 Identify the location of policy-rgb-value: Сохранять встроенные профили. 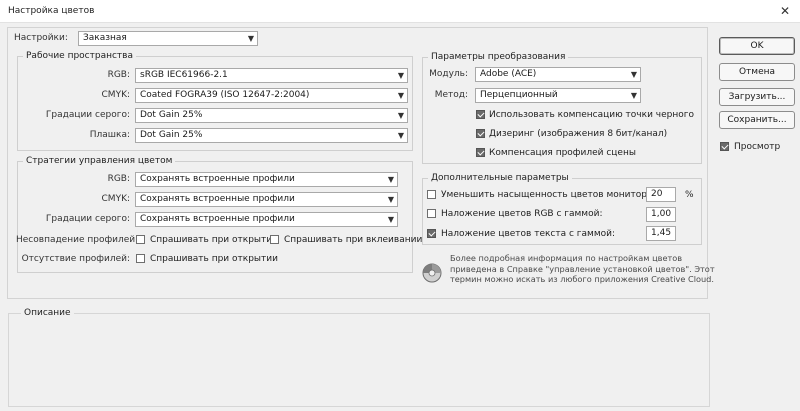
(217, 179).